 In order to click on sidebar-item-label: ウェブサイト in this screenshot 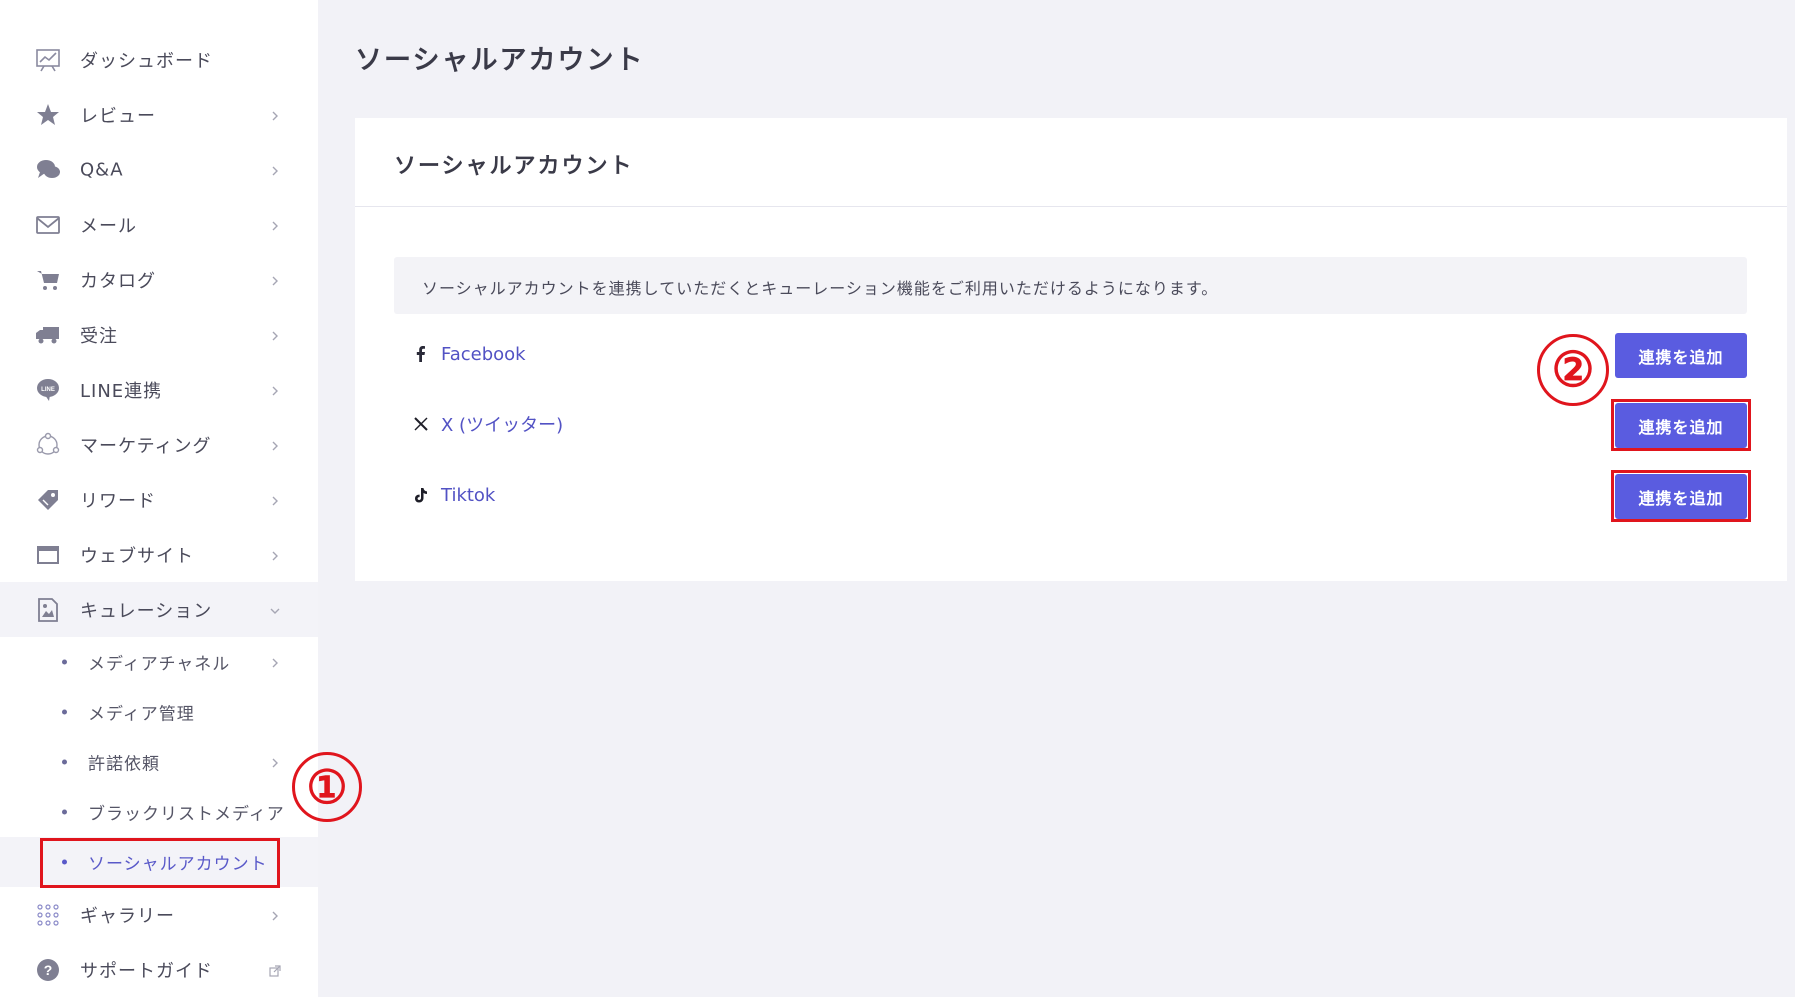, I will do `click(137, 556)`.